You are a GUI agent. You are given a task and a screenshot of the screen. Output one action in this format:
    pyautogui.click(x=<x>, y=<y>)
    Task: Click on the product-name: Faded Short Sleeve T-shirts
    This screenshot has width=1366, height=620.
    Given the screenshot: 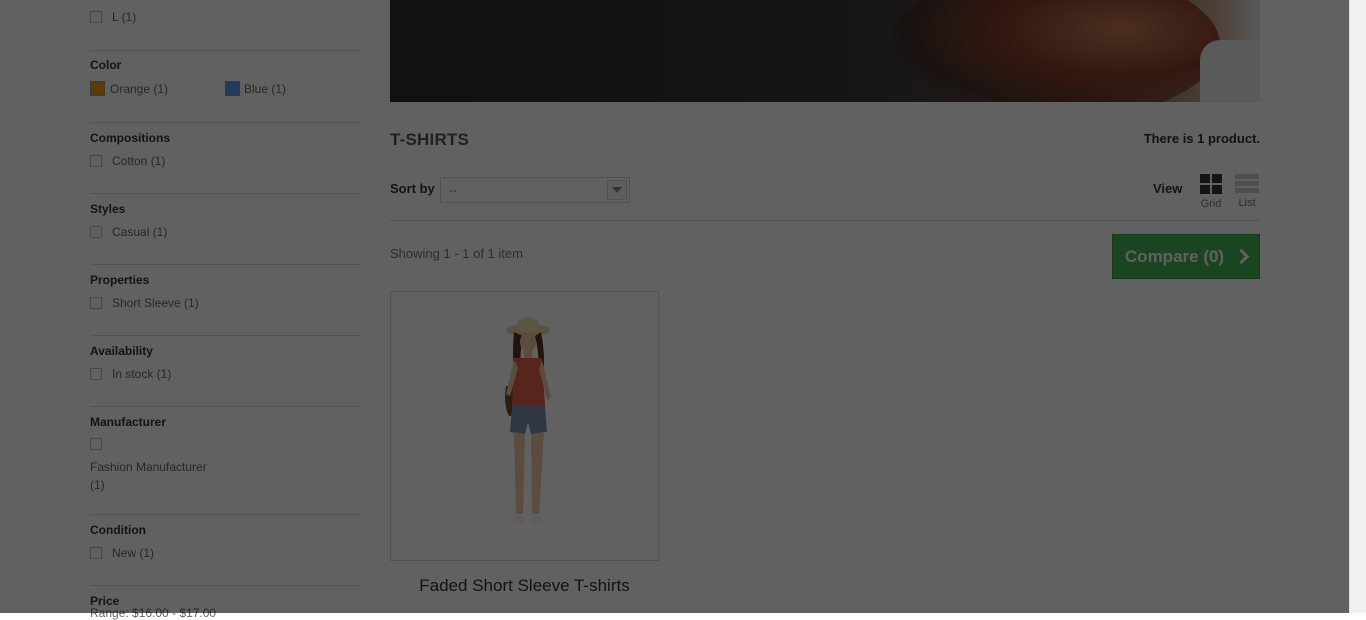 What is the action you would take?
    pyautogui.click(x=524, y=586)
    